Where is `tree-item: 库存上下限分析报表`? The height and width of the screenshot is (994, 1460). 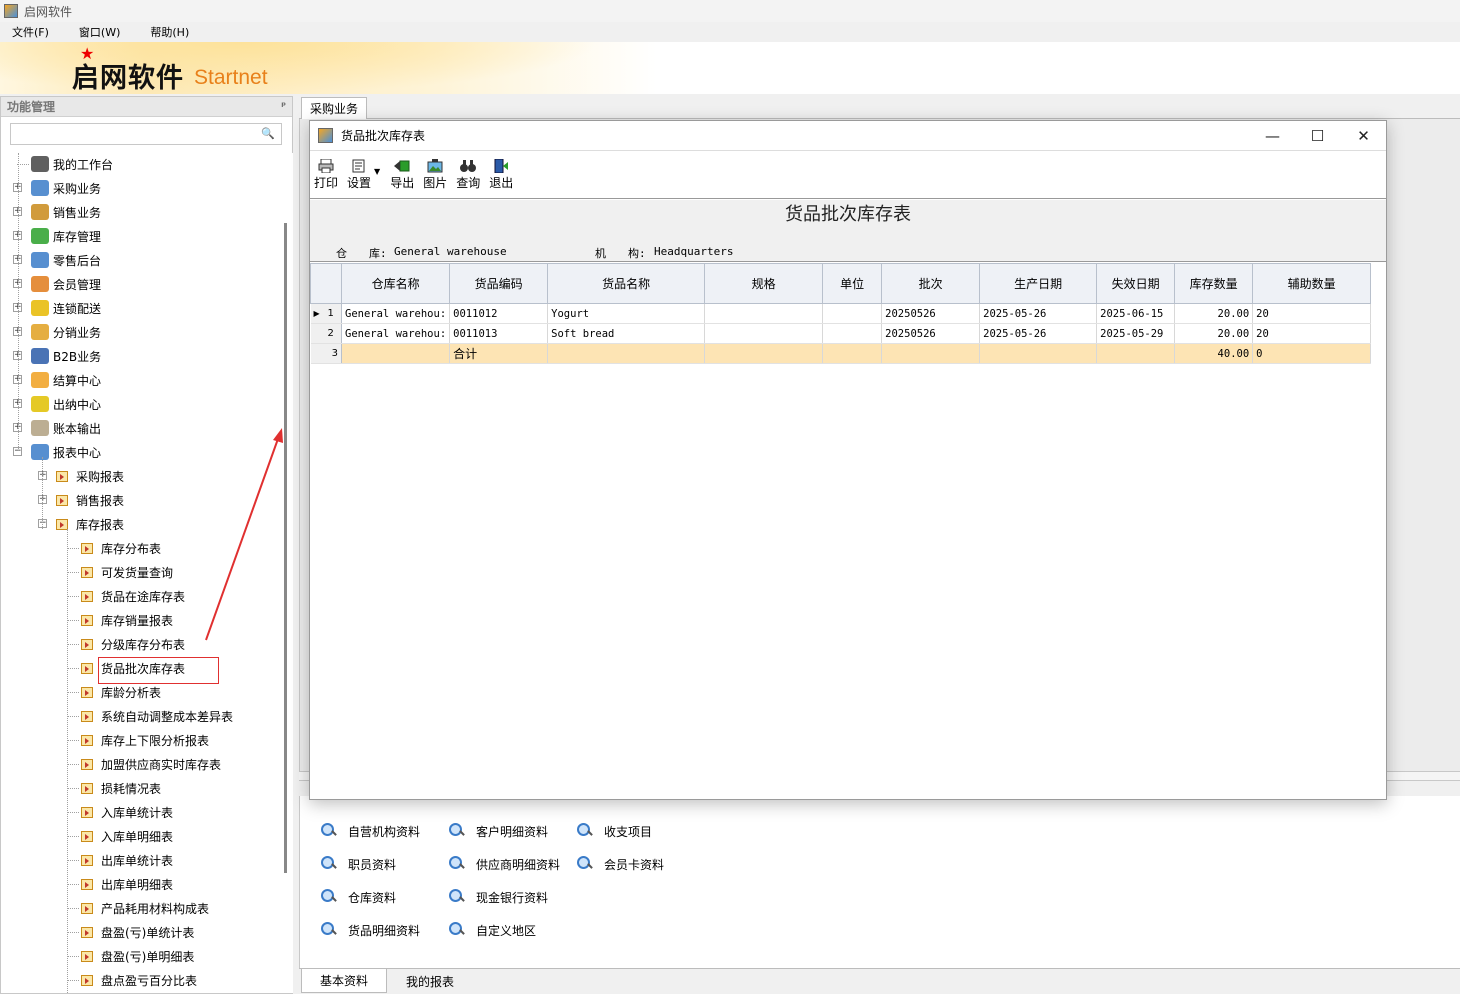
tree-item: 库存上下限分析报表 is located at coordinates (145, 740).